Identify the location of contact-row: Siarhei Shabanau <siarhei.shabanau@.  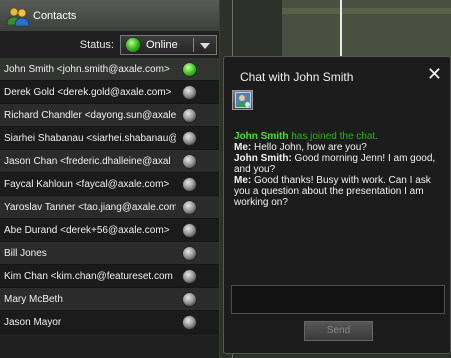
(109, 138).